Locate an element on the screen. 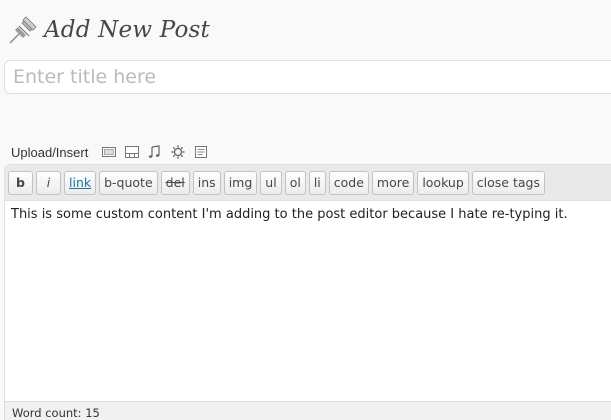  page-header: Add New Post is located at coordinates (108, 30).